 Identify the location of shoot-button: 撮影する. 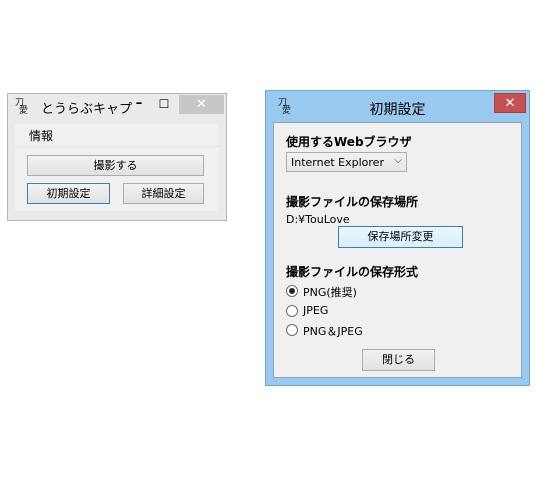
(115, 165).